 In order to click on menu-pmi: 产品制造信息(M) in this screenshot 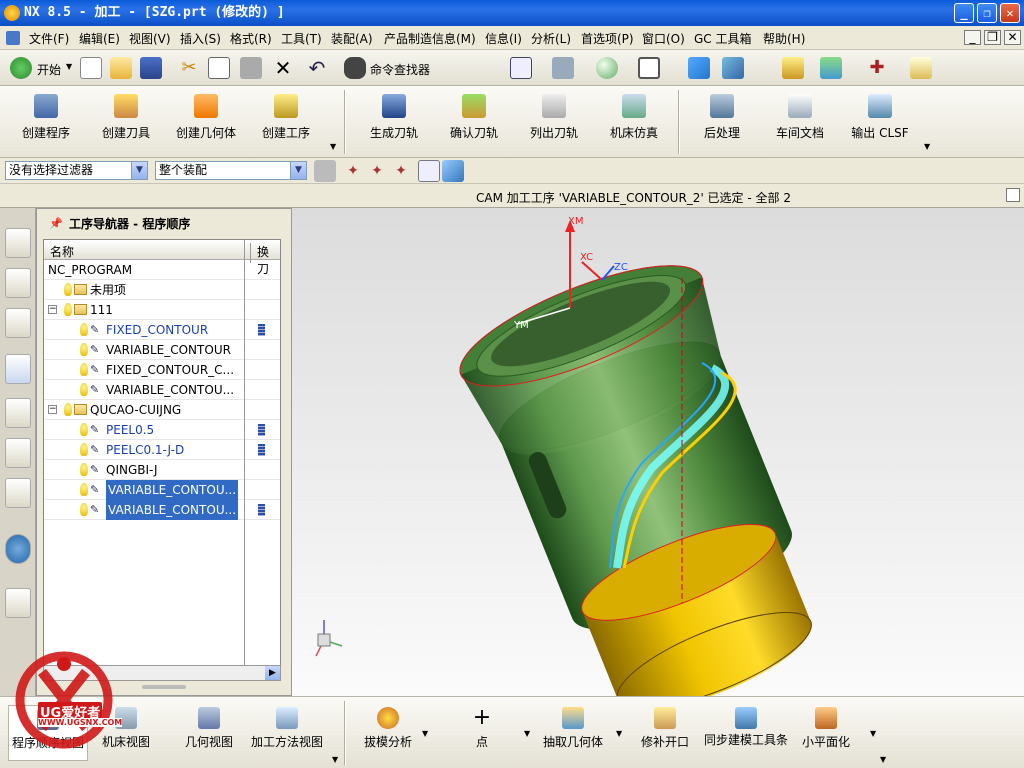, I will do `click(430, 38)`.